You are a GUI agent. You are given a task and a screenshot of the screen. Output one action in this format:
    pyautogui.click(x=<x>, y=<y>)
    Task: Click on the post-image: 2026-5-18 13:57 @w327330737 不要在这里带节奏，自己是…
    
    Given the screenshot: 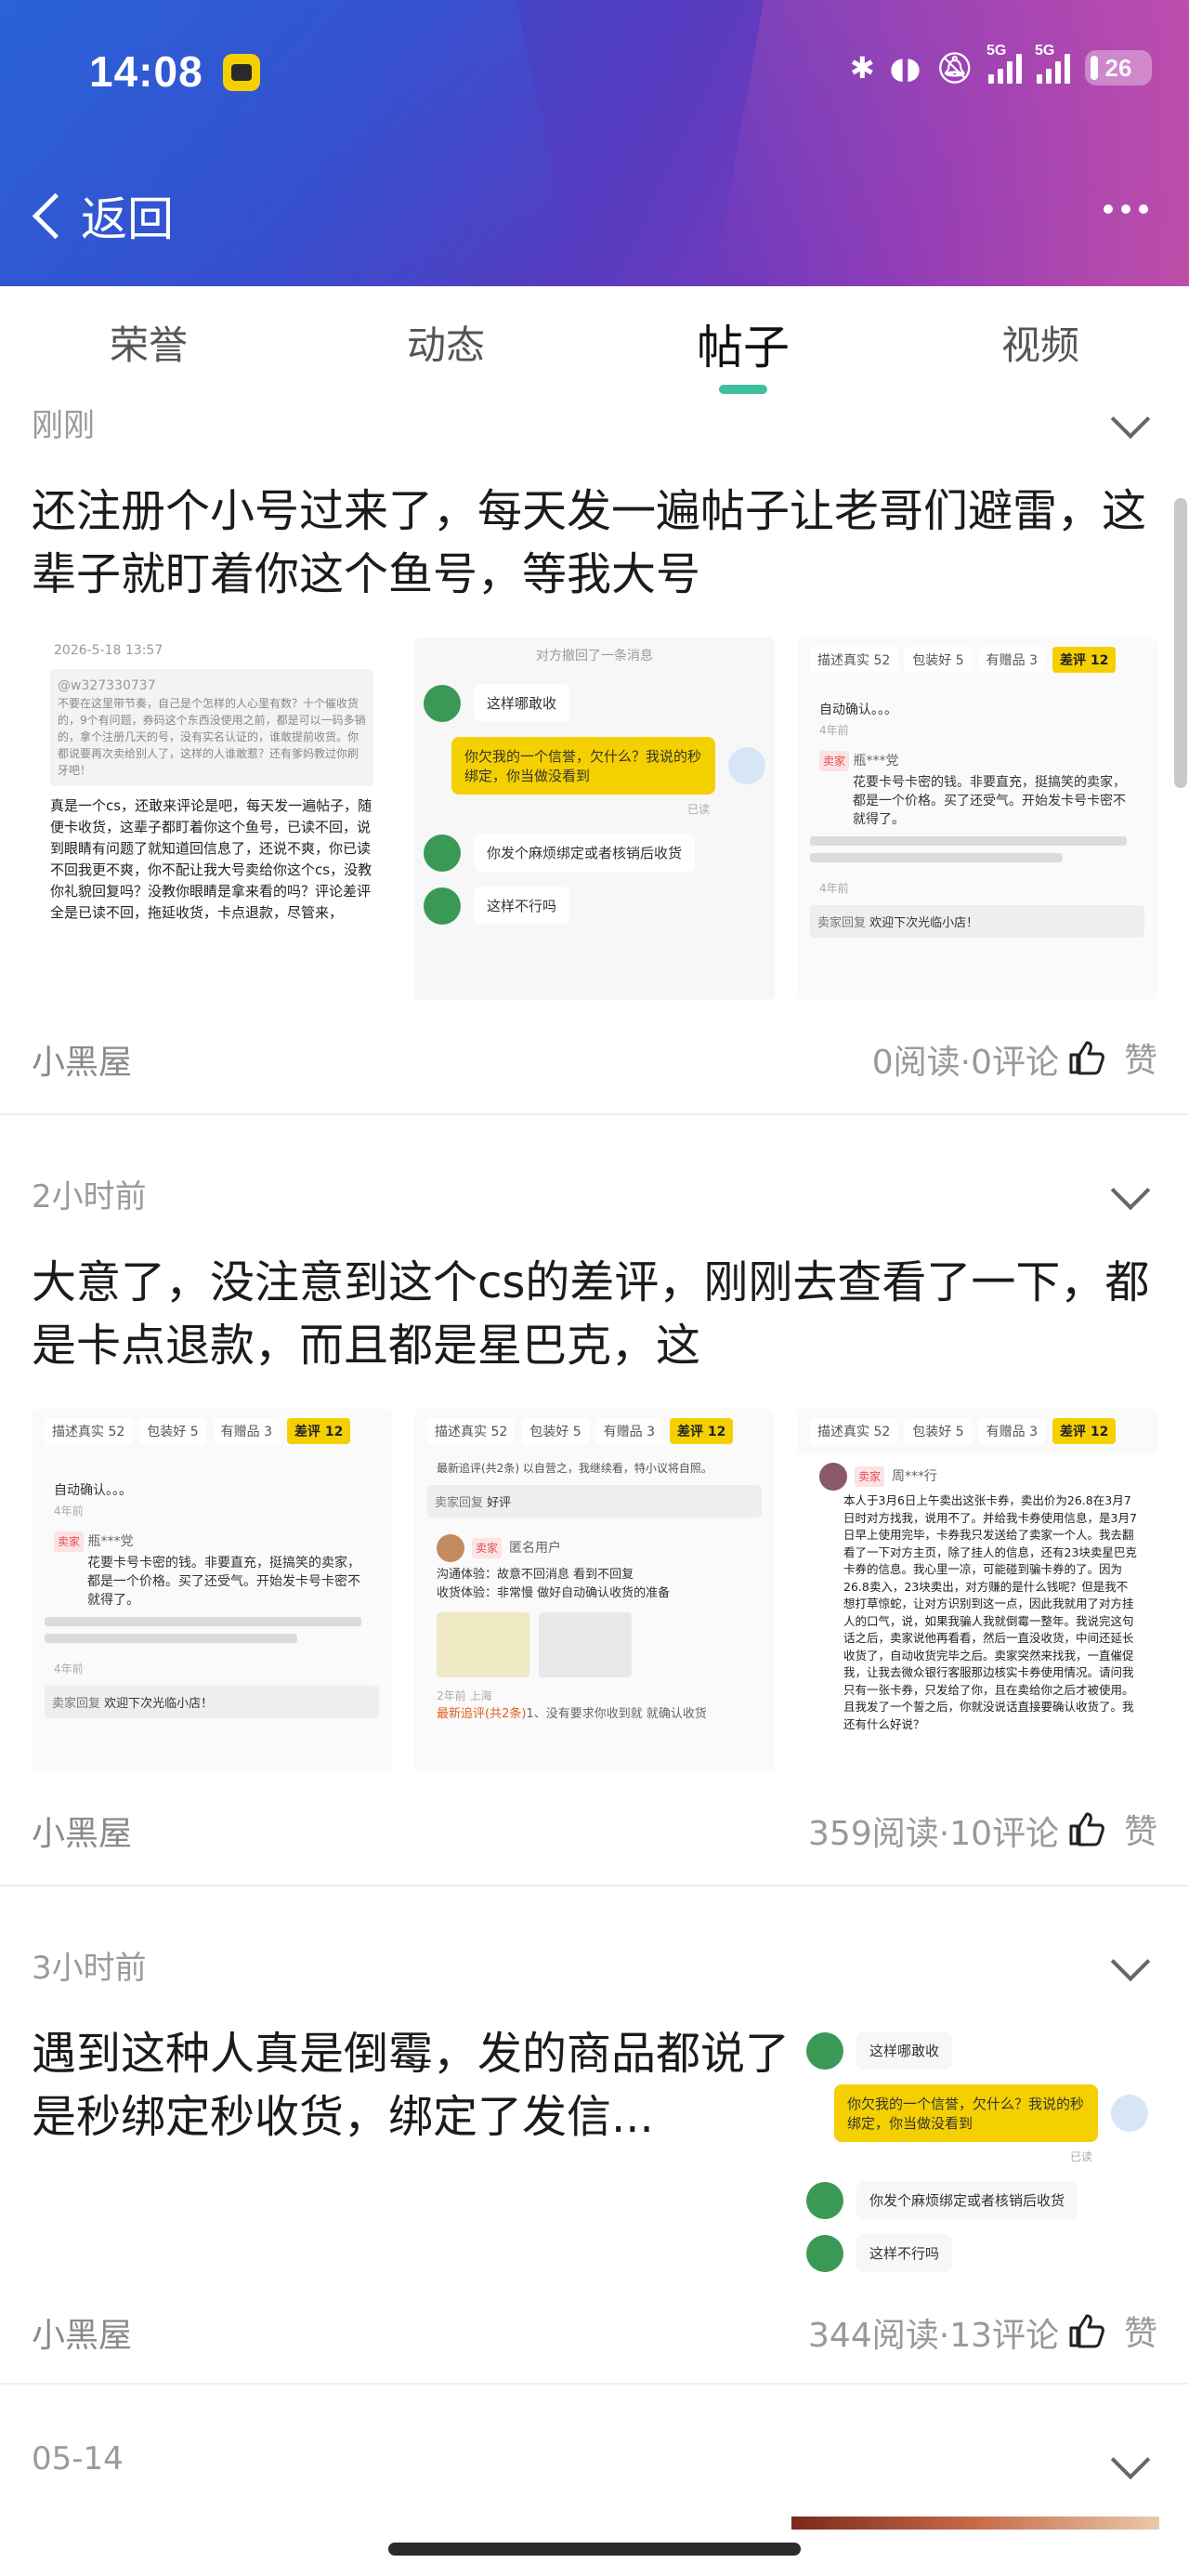 What is the action you would take?
    pyautogui.click(x=212, y=818)
    